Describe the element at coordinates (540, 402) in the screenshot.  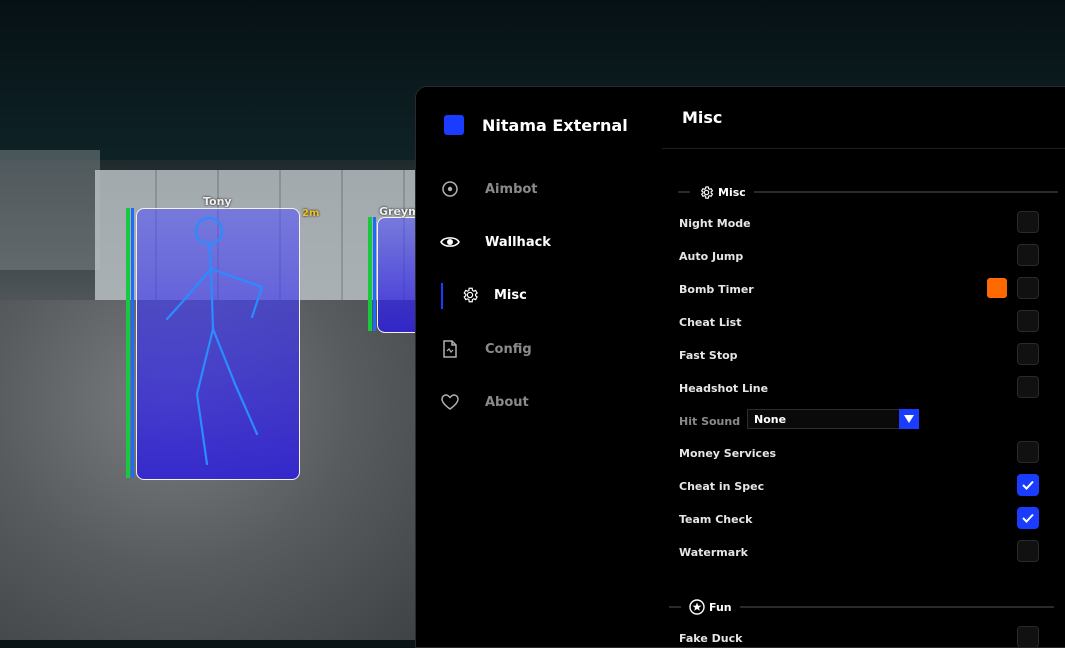
I see `sidebar-item-about: About` at that location.